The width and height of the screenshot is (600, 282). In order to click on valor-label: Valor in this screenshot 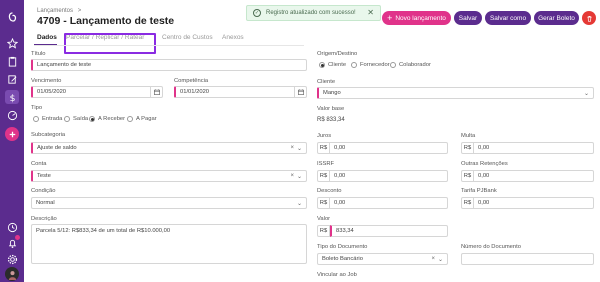, I will do `click(324, 219)`.